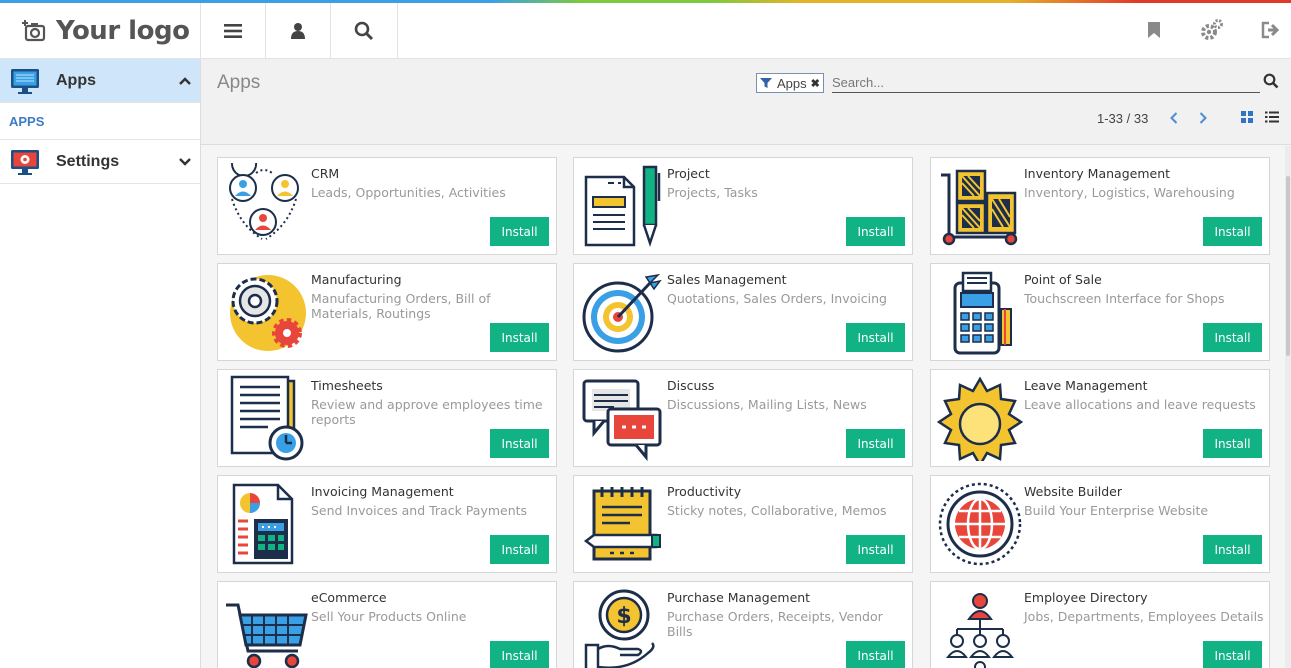 This screenshot has width=1291, height=668. Describe the element at coordinates (815, 83) in the screenshot. I see `facet-remove-icon: ✖` at that location.